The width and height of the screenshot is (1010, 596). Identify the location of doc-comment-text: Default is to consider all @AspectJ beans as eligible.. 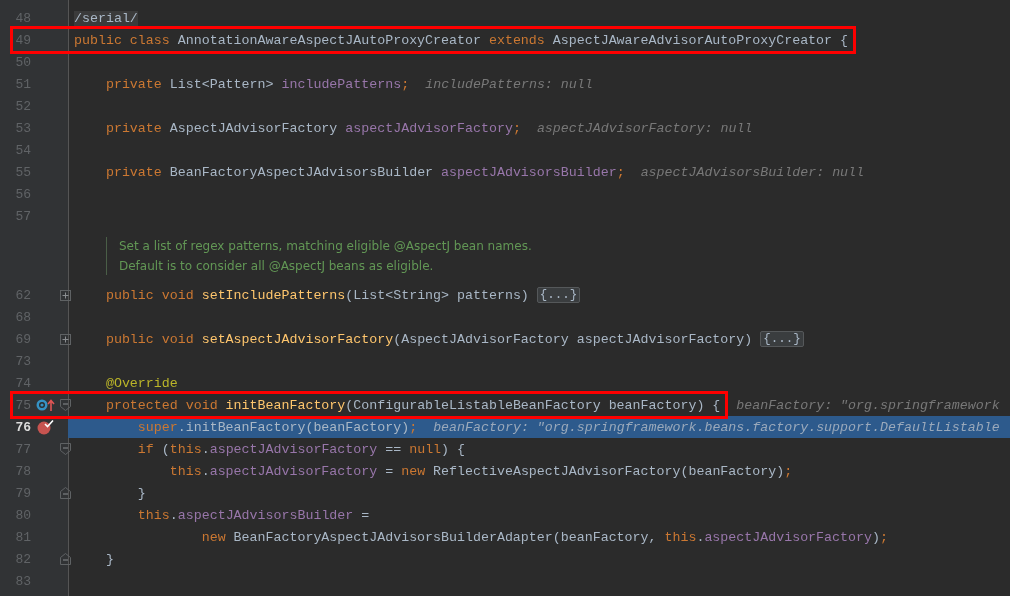
(277, 265).